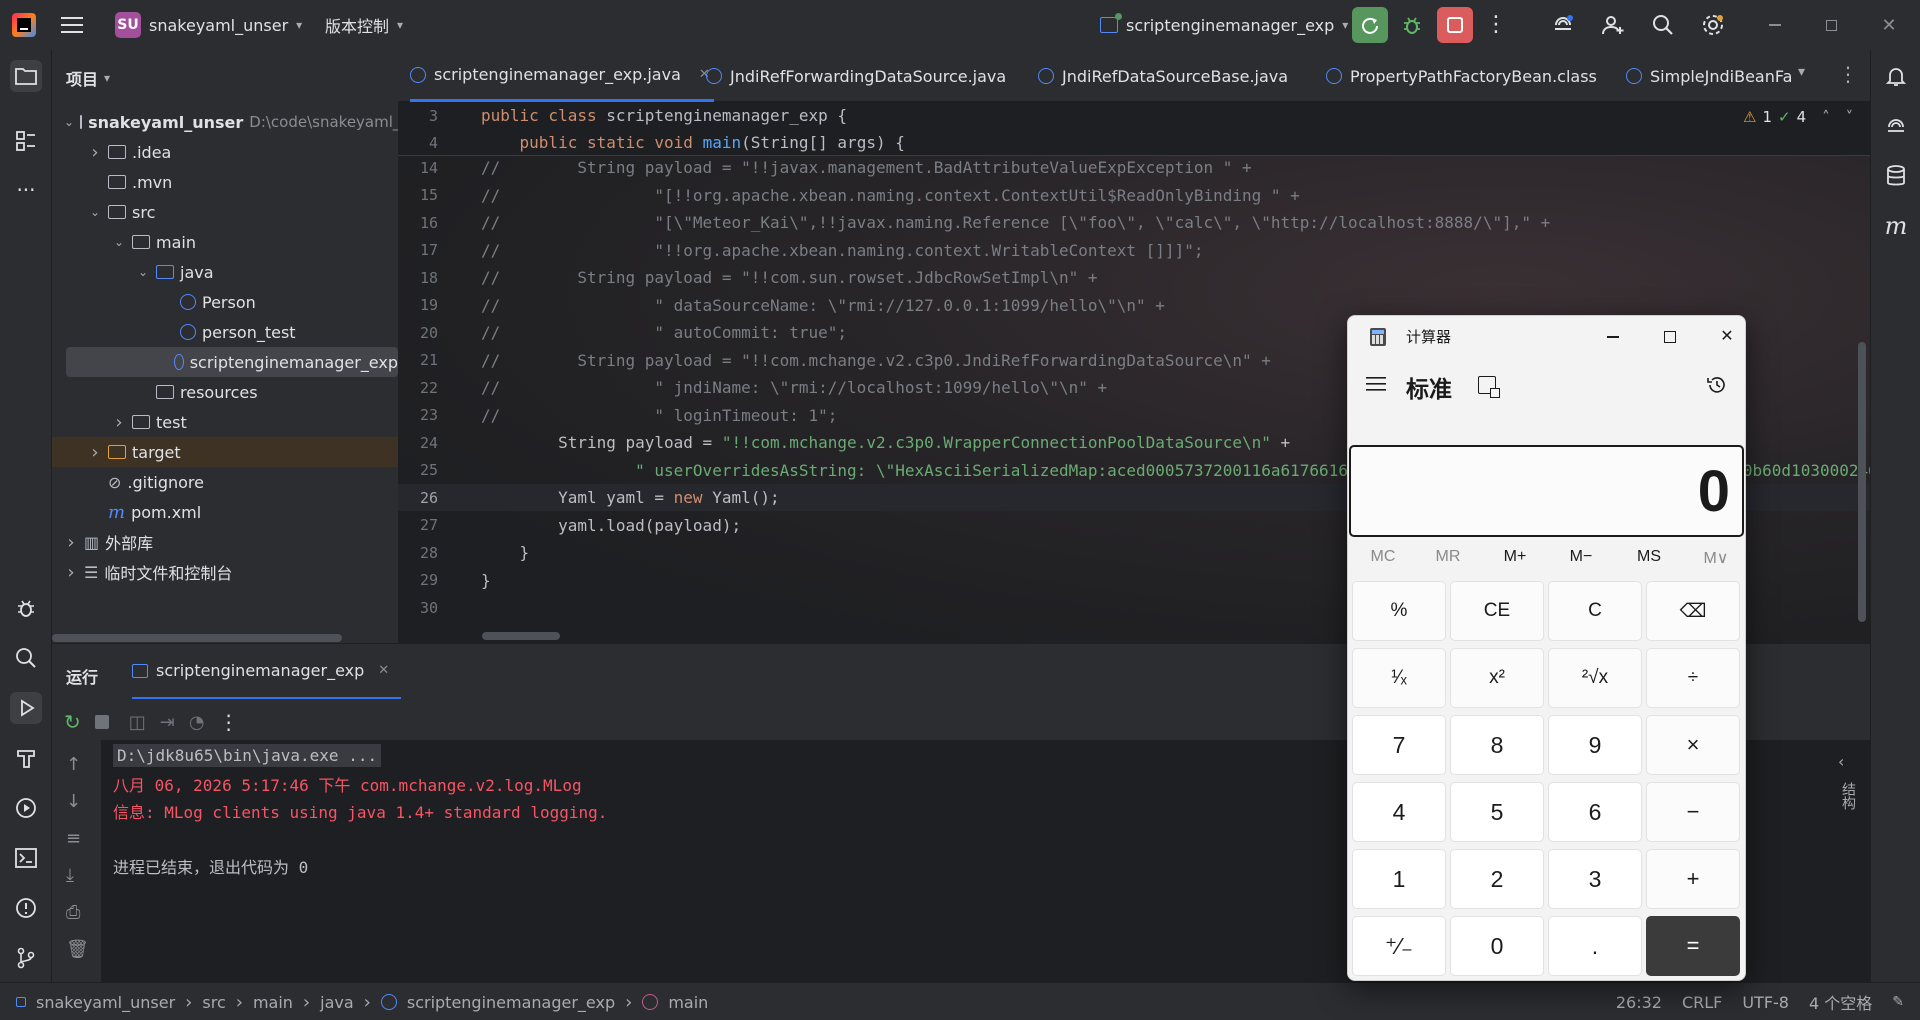 The image size is (1920, 1020). What do you see at coordinates (1693, 879) in the screenshot?
I see `calc-key: +` at bounding box center [1693, 879].